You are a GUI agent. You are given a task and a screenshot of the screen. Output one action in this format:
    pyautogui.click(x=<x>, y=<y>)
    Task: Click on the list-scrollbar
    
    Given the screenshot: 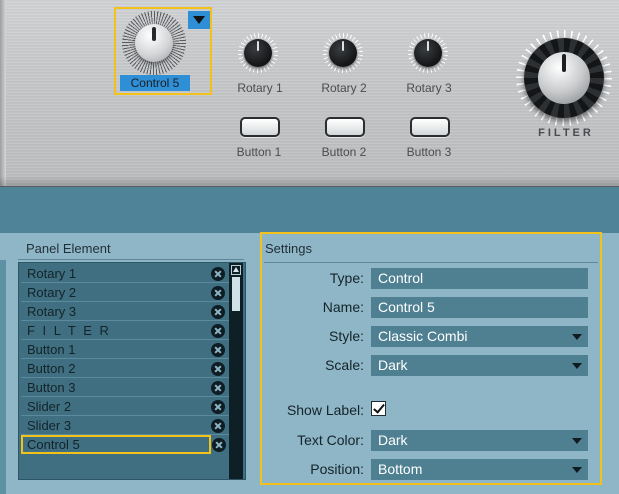 What is the action you would take?
    pyautogui.click(x=236, y=371)
    